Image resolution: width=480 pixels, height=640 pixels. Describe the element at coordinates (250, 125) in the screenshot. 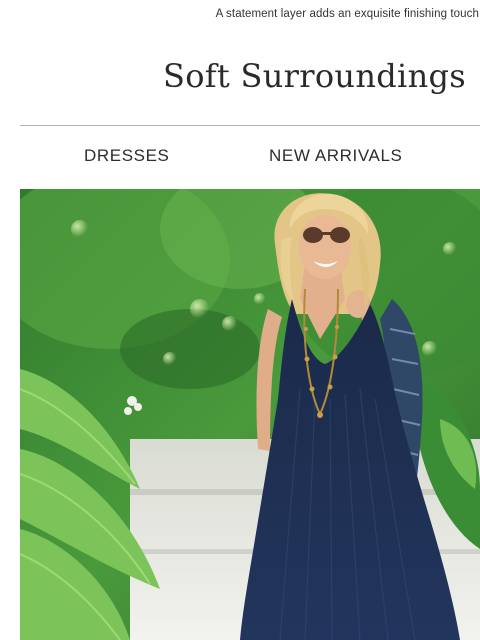

I see `header-divider` at that location.